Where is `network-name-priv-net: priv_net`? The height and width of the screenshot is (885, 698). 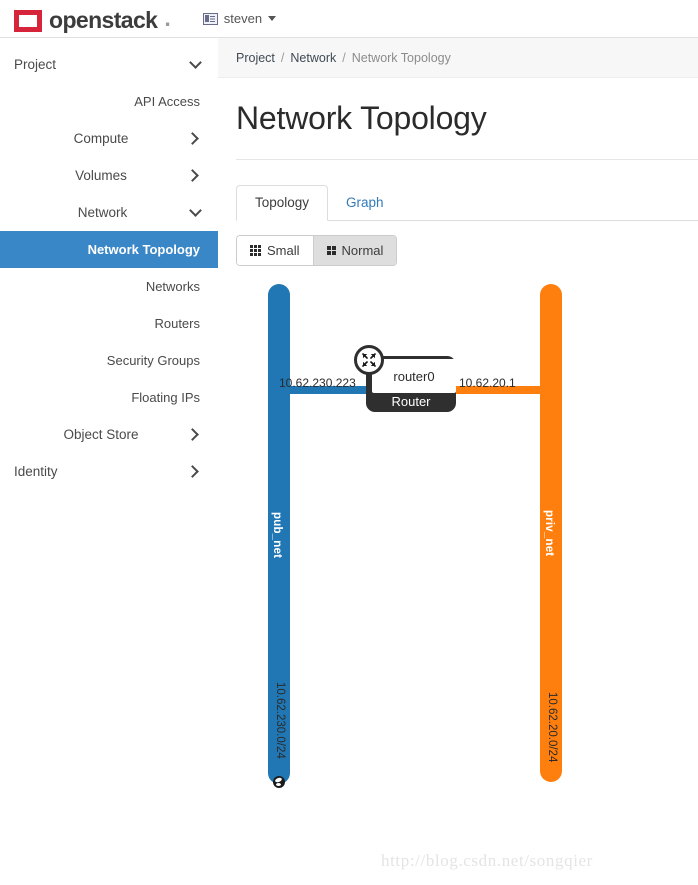 network-name-priv-net: priv_net is located at coordinates (549, 533).